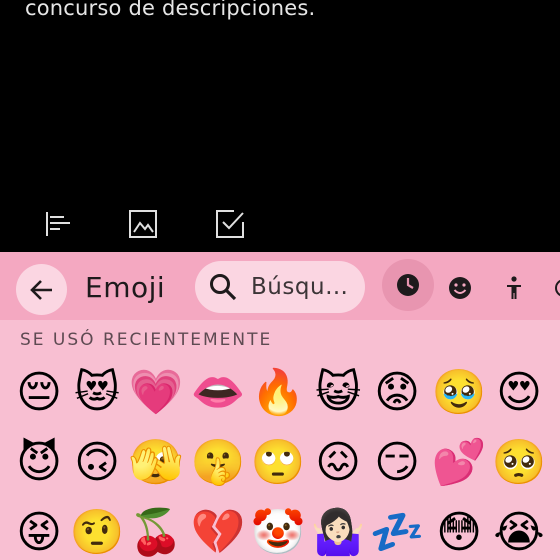  What do you see at coordinates (397, 463) in the screenshot?
I see `emoji-key: 😏` at bounding box center [397, 463].